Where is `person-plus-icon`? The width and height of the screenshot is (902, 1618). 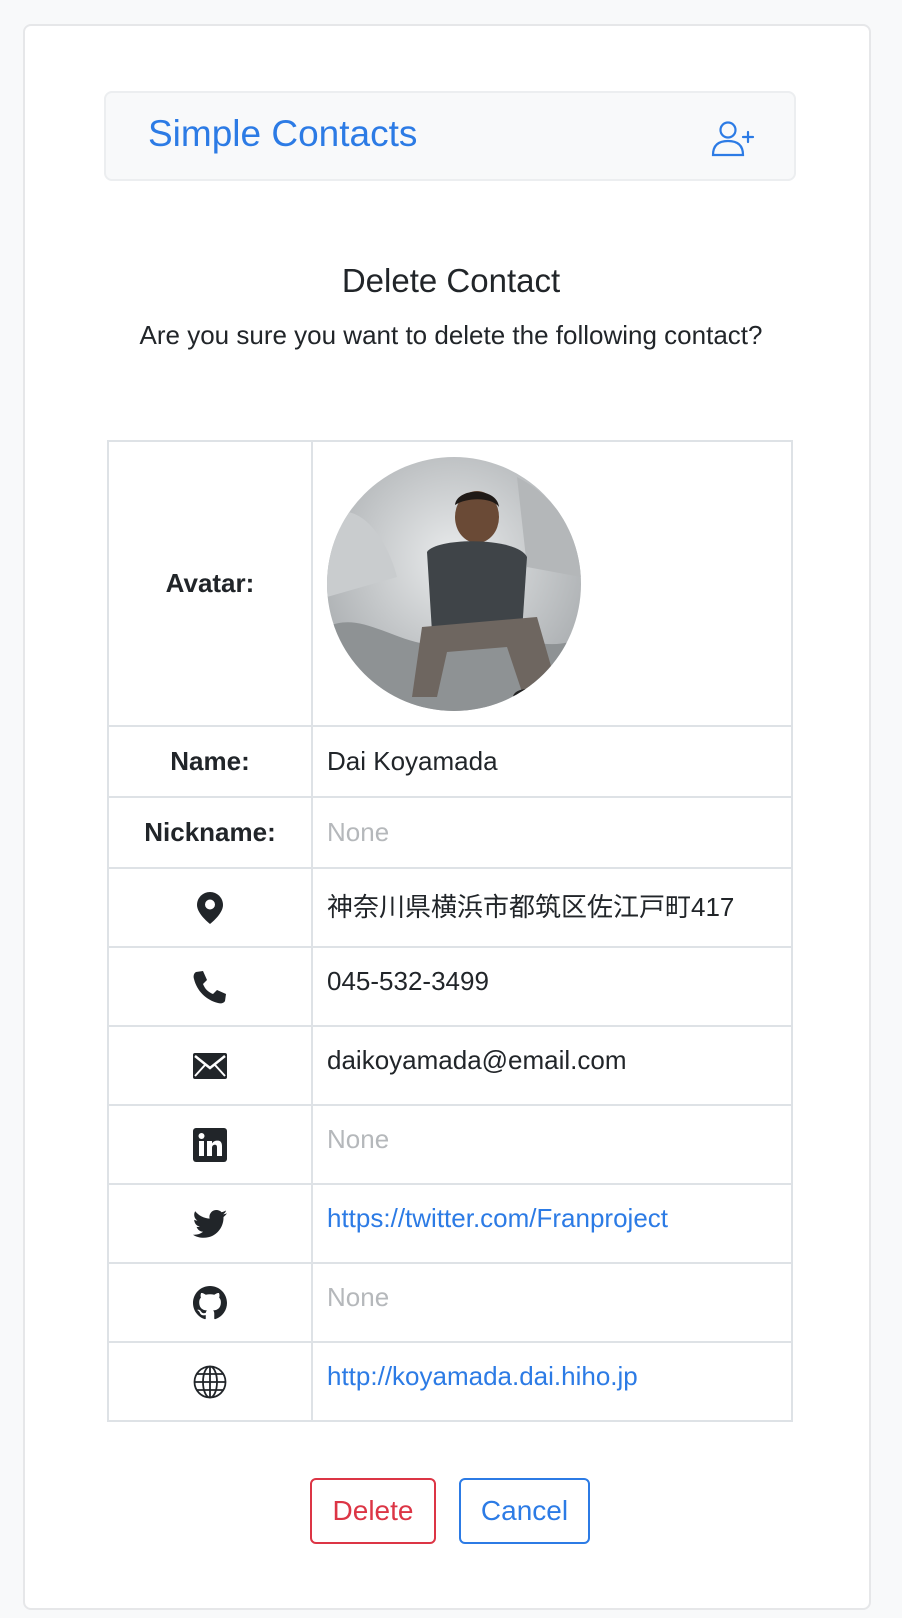 person-plus-icon is located at coordinates (733, 139).